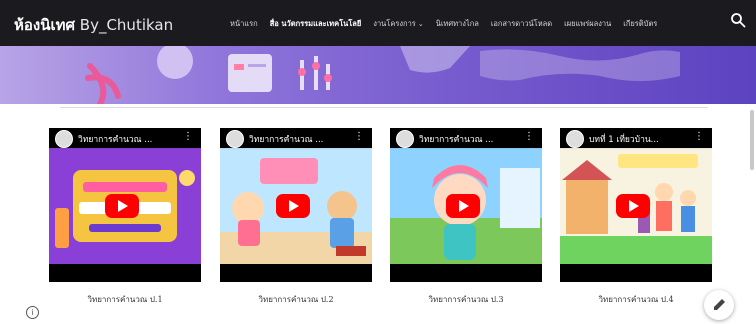 The width and height of the screenshot is (756, 324). Describe the element at coordinates (521, 24) in the screenshot. I see `nav-item-downloads: เอกสารดาวน์โหลด` at that location.